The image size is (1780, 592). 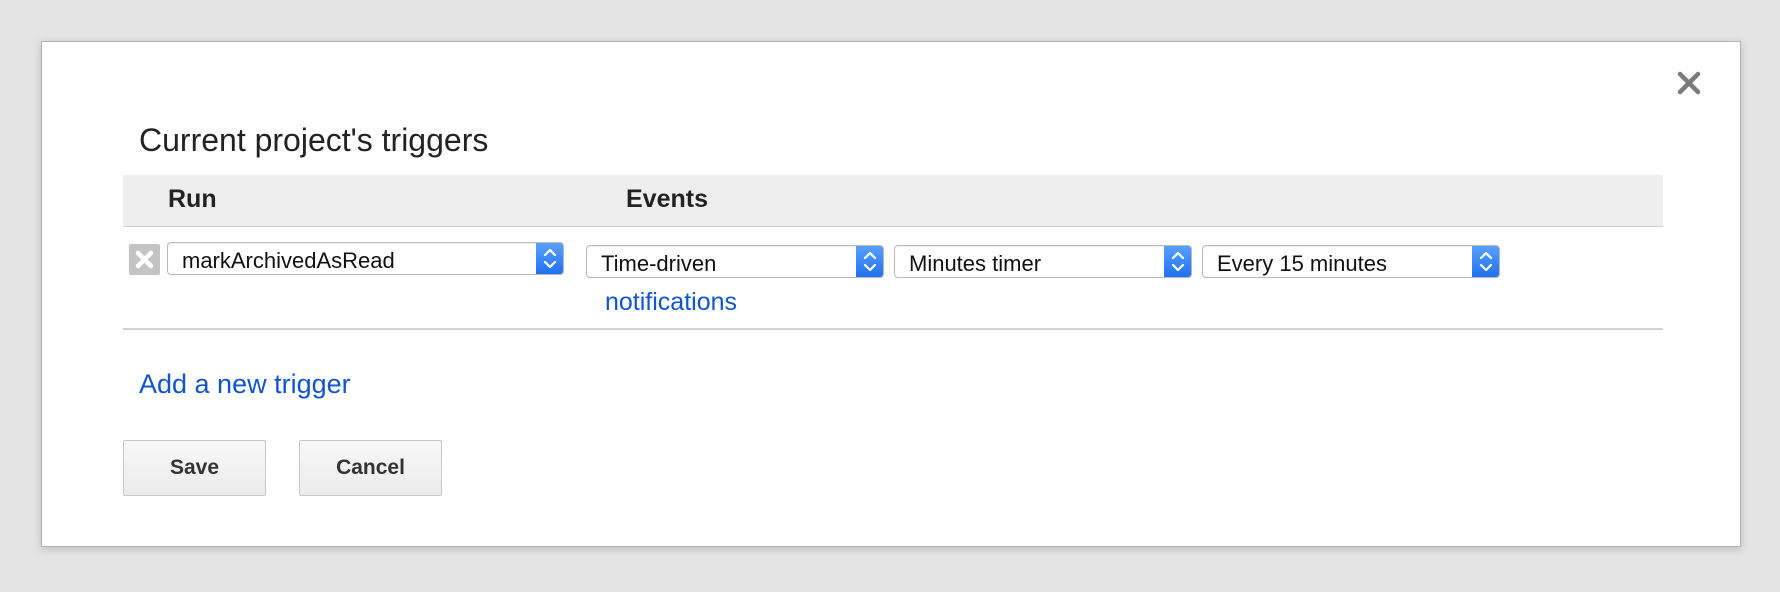 I want to click on event-source-select: Time-driven, so click(x=735, y=261).